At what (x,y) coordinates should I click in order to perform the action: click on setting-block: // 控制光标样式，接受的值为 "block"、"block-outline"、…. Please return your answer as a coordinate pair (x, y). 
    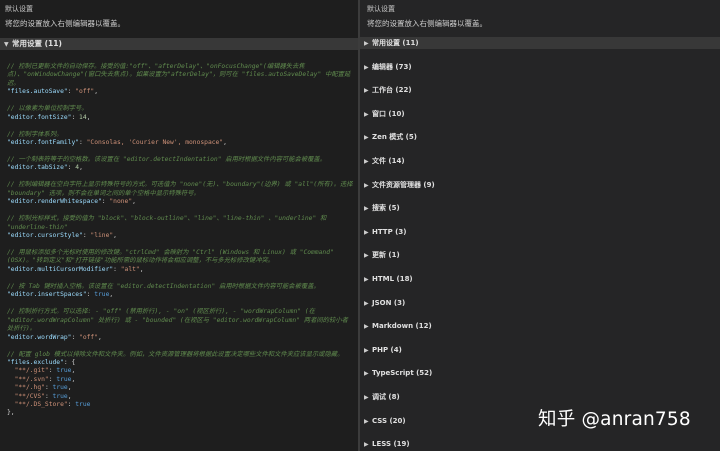
    Looking at the image, I should click on (180, 227).